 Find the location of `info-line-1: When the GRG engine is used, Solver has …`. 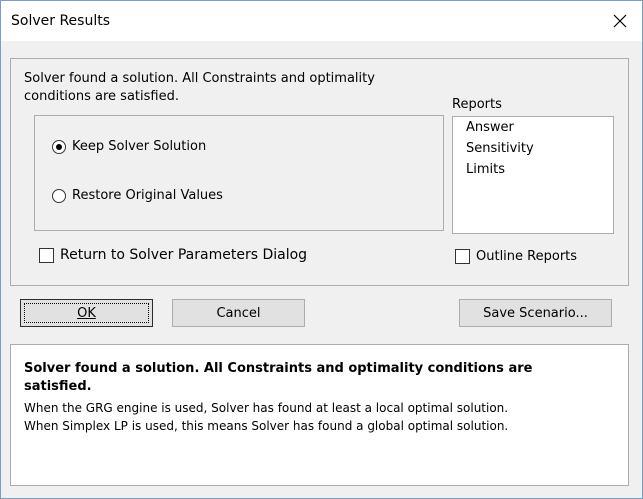

info-line-1: When the GRG engine is used, Solver has … is located at coordinates (266, 408).